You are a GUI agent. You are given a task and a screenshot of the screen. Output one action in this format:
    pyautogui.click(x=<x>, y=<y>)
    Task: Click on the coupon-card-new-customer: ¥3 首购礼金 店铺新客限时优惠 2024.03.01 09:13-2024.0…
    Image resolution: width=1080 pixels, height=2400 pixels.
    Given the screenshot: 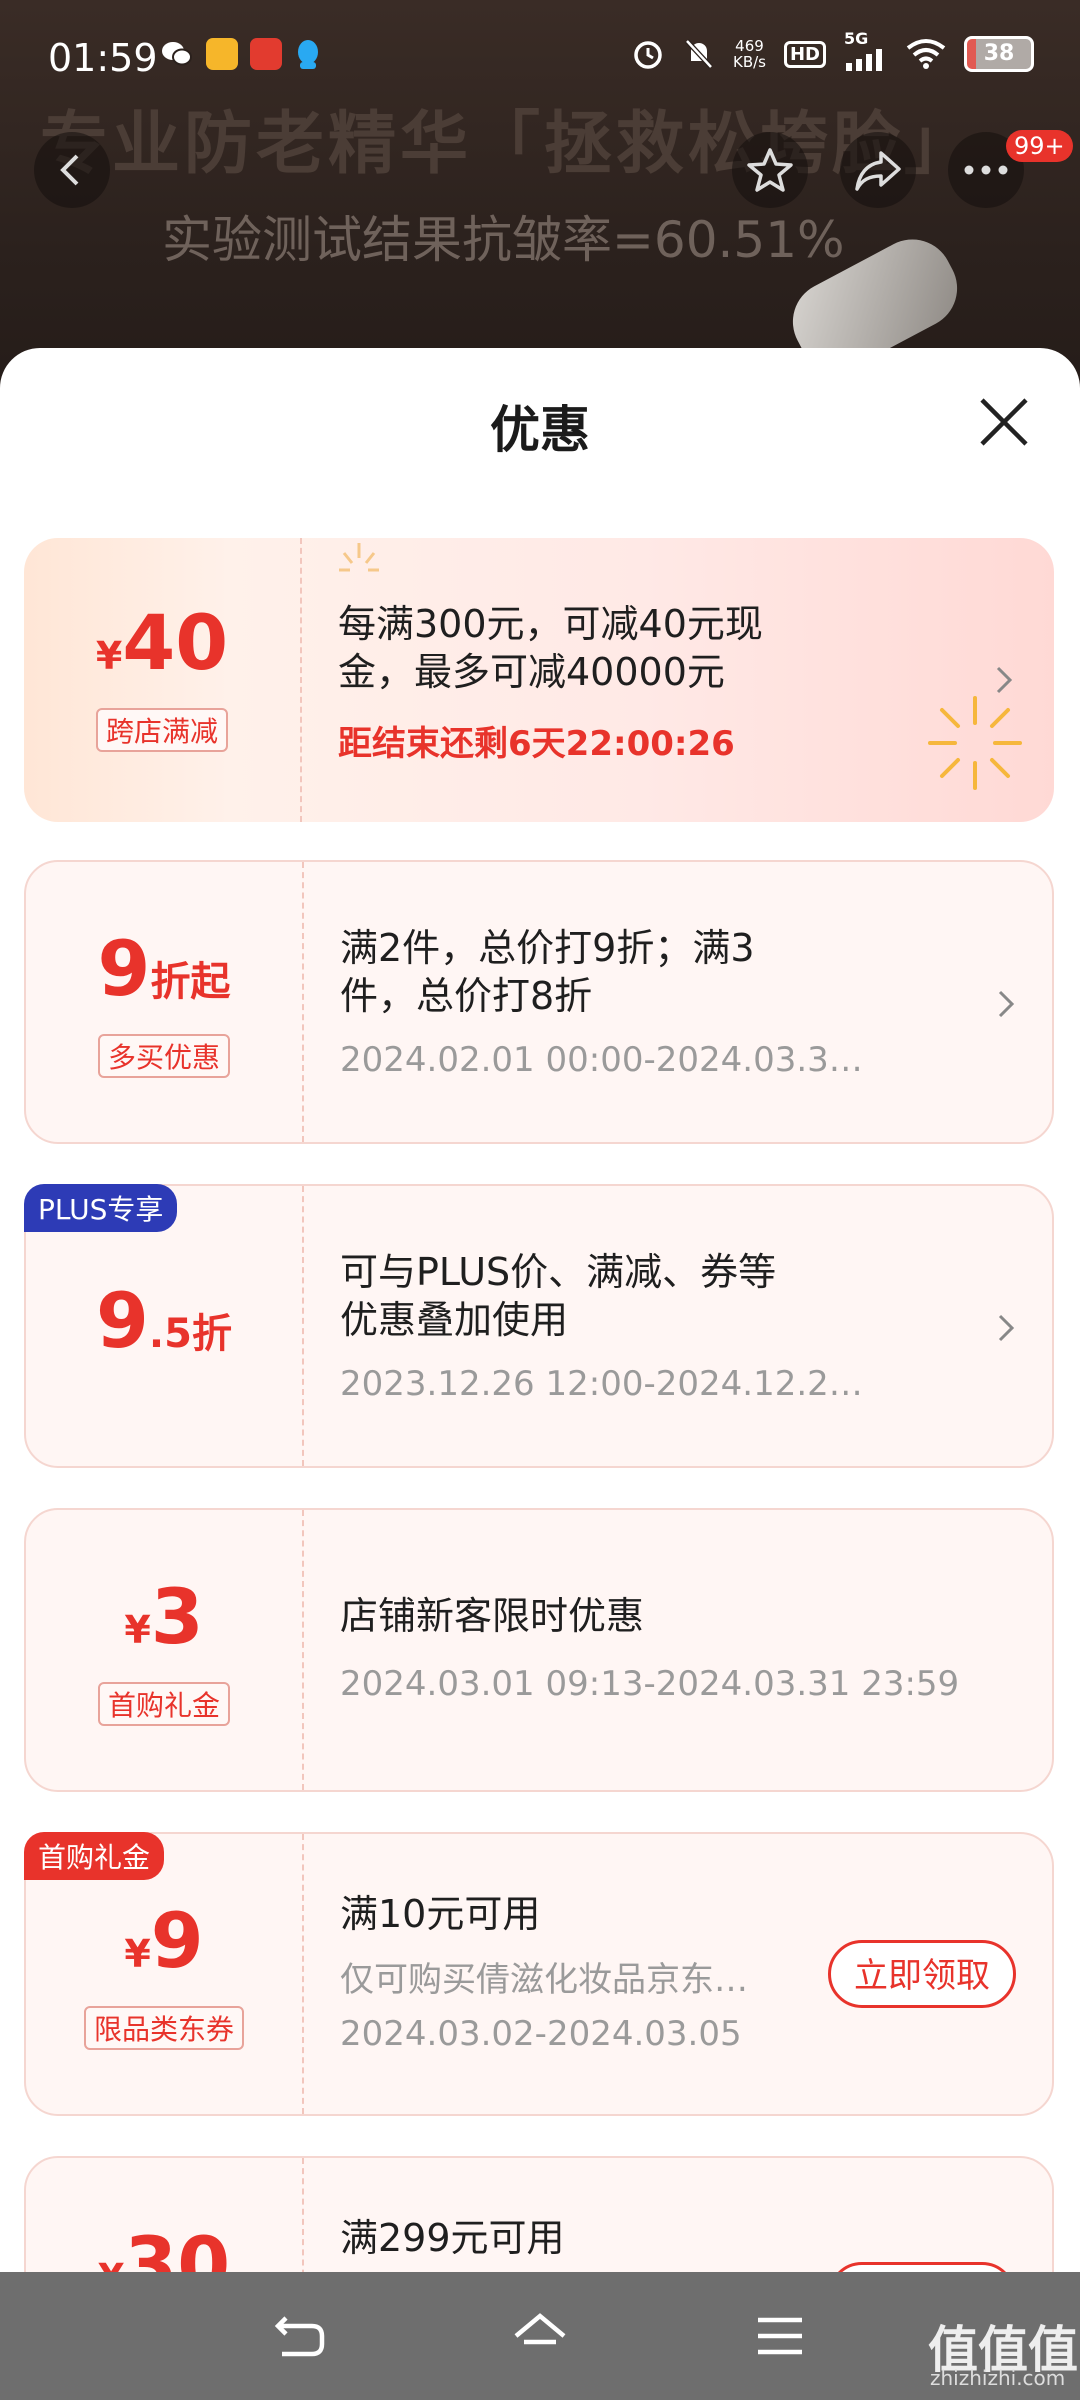 What is the action you would take?
    pyautogui.click(x=539, y=1650)
    